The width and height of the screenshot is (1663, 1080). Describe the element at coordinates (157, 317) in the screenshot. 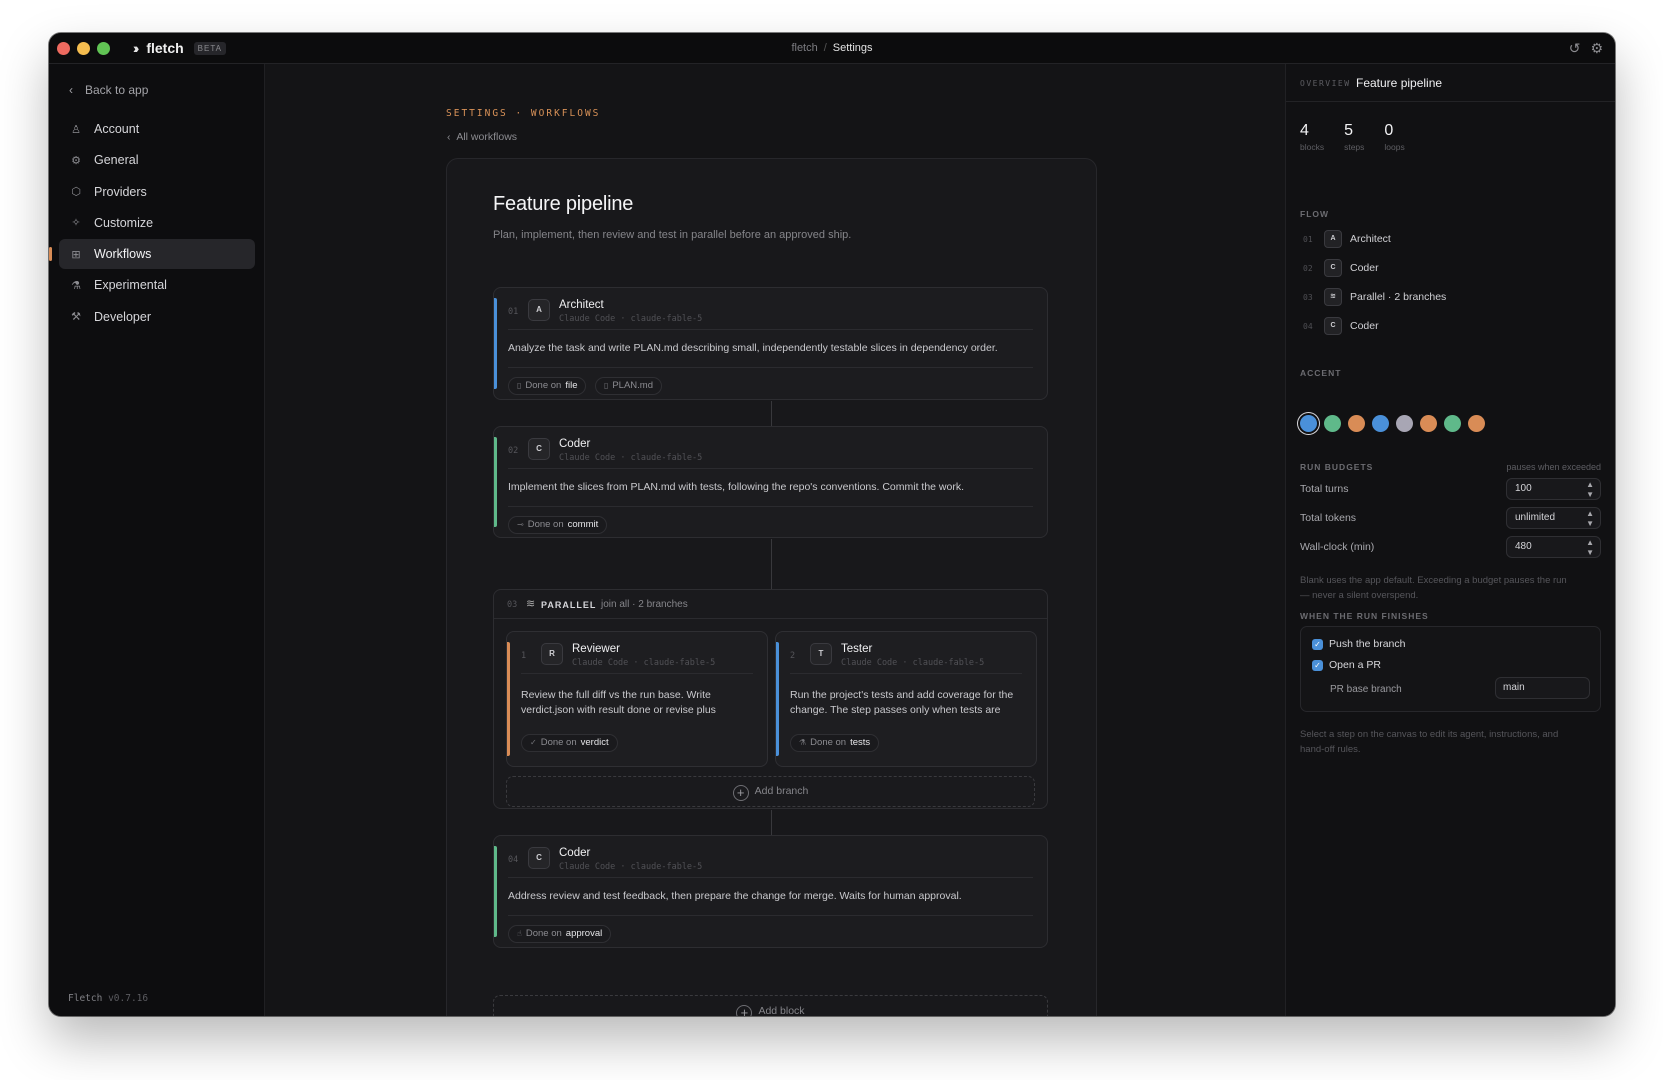

I see `sidebar-item-developer: ⚒ Developer` at that location.